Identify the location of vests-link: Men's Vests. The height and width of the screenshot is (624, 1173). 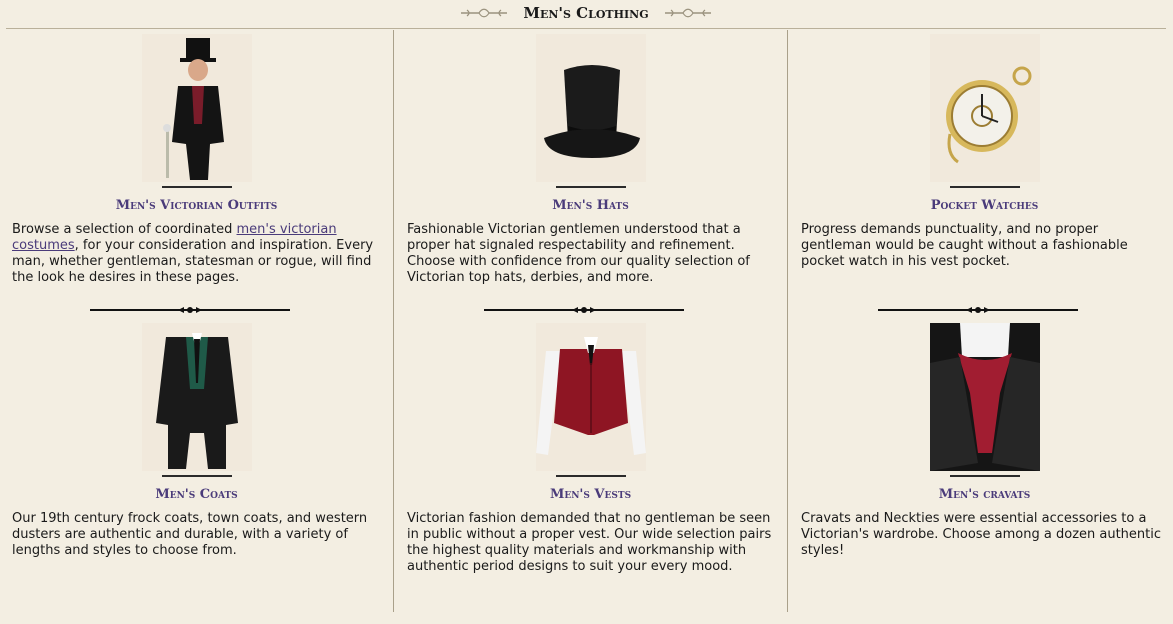
(590, 494).